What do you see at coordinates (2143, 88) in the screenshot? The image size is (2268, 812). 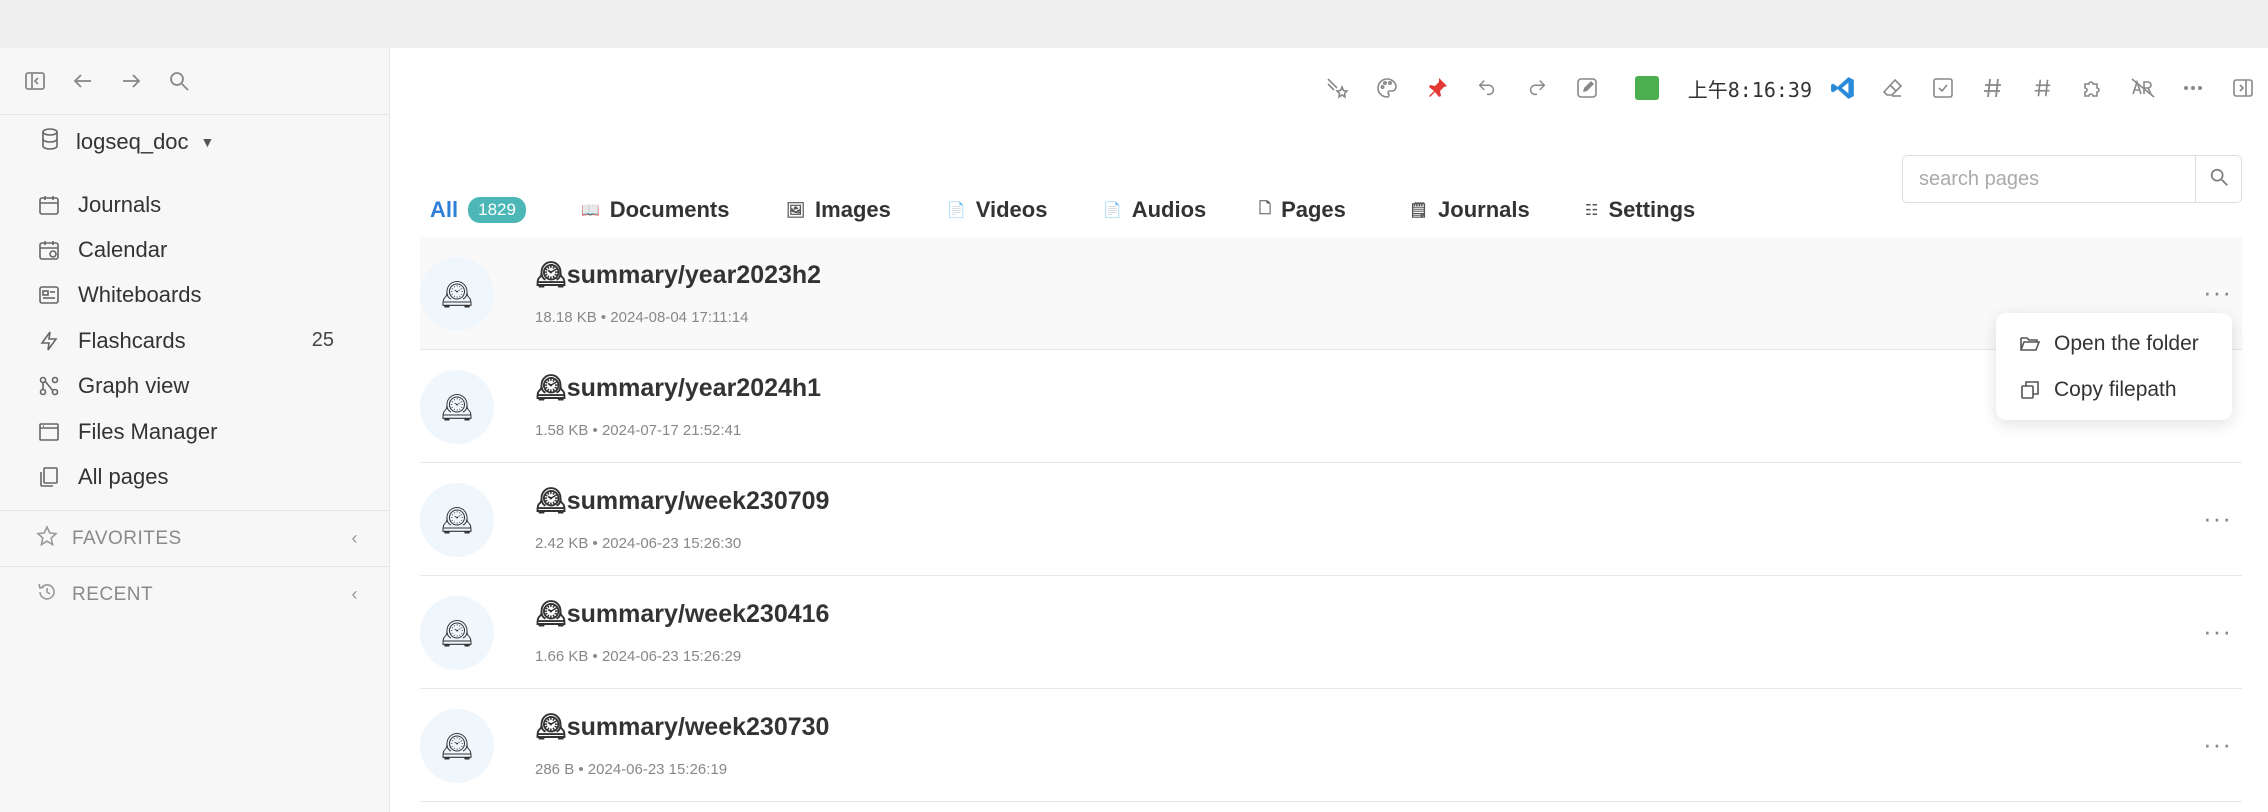 I see `ai-off-icon` at bounding box center [2143, 88].